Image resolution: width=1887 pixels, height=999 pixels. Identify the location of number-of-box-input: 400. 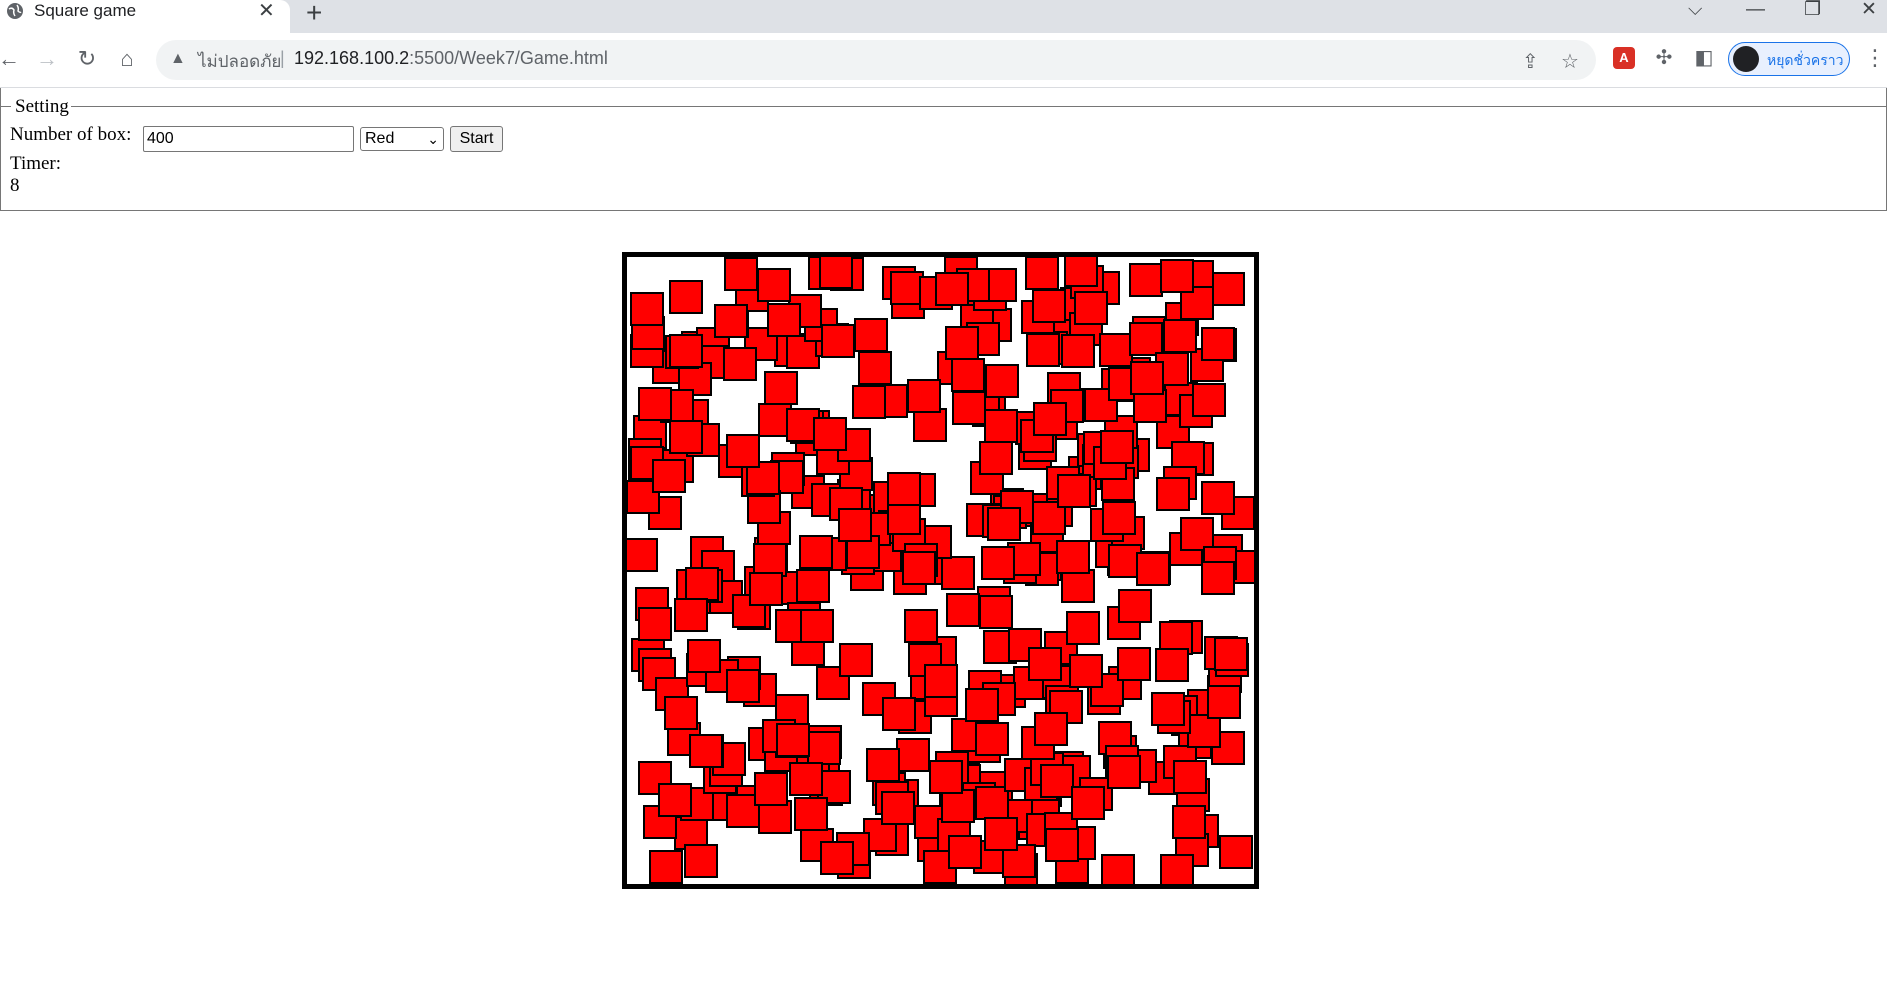
(248, 139).